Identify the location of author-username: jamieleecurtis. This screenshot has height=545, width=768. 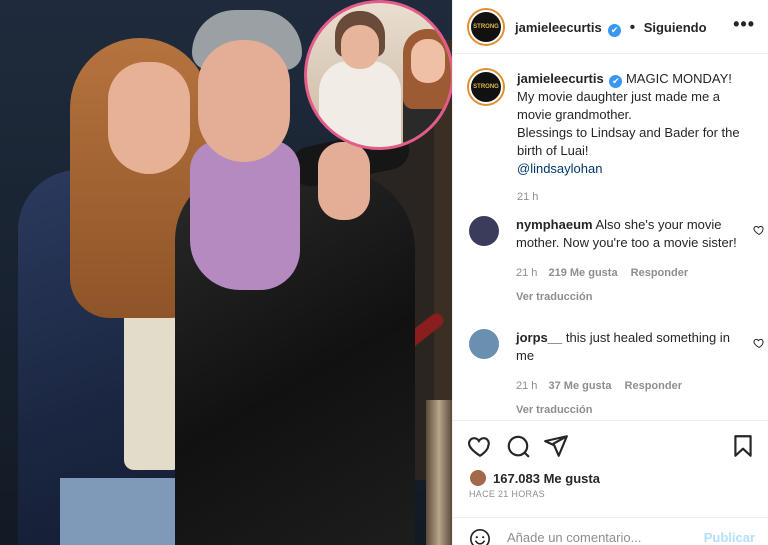
(558, 27).